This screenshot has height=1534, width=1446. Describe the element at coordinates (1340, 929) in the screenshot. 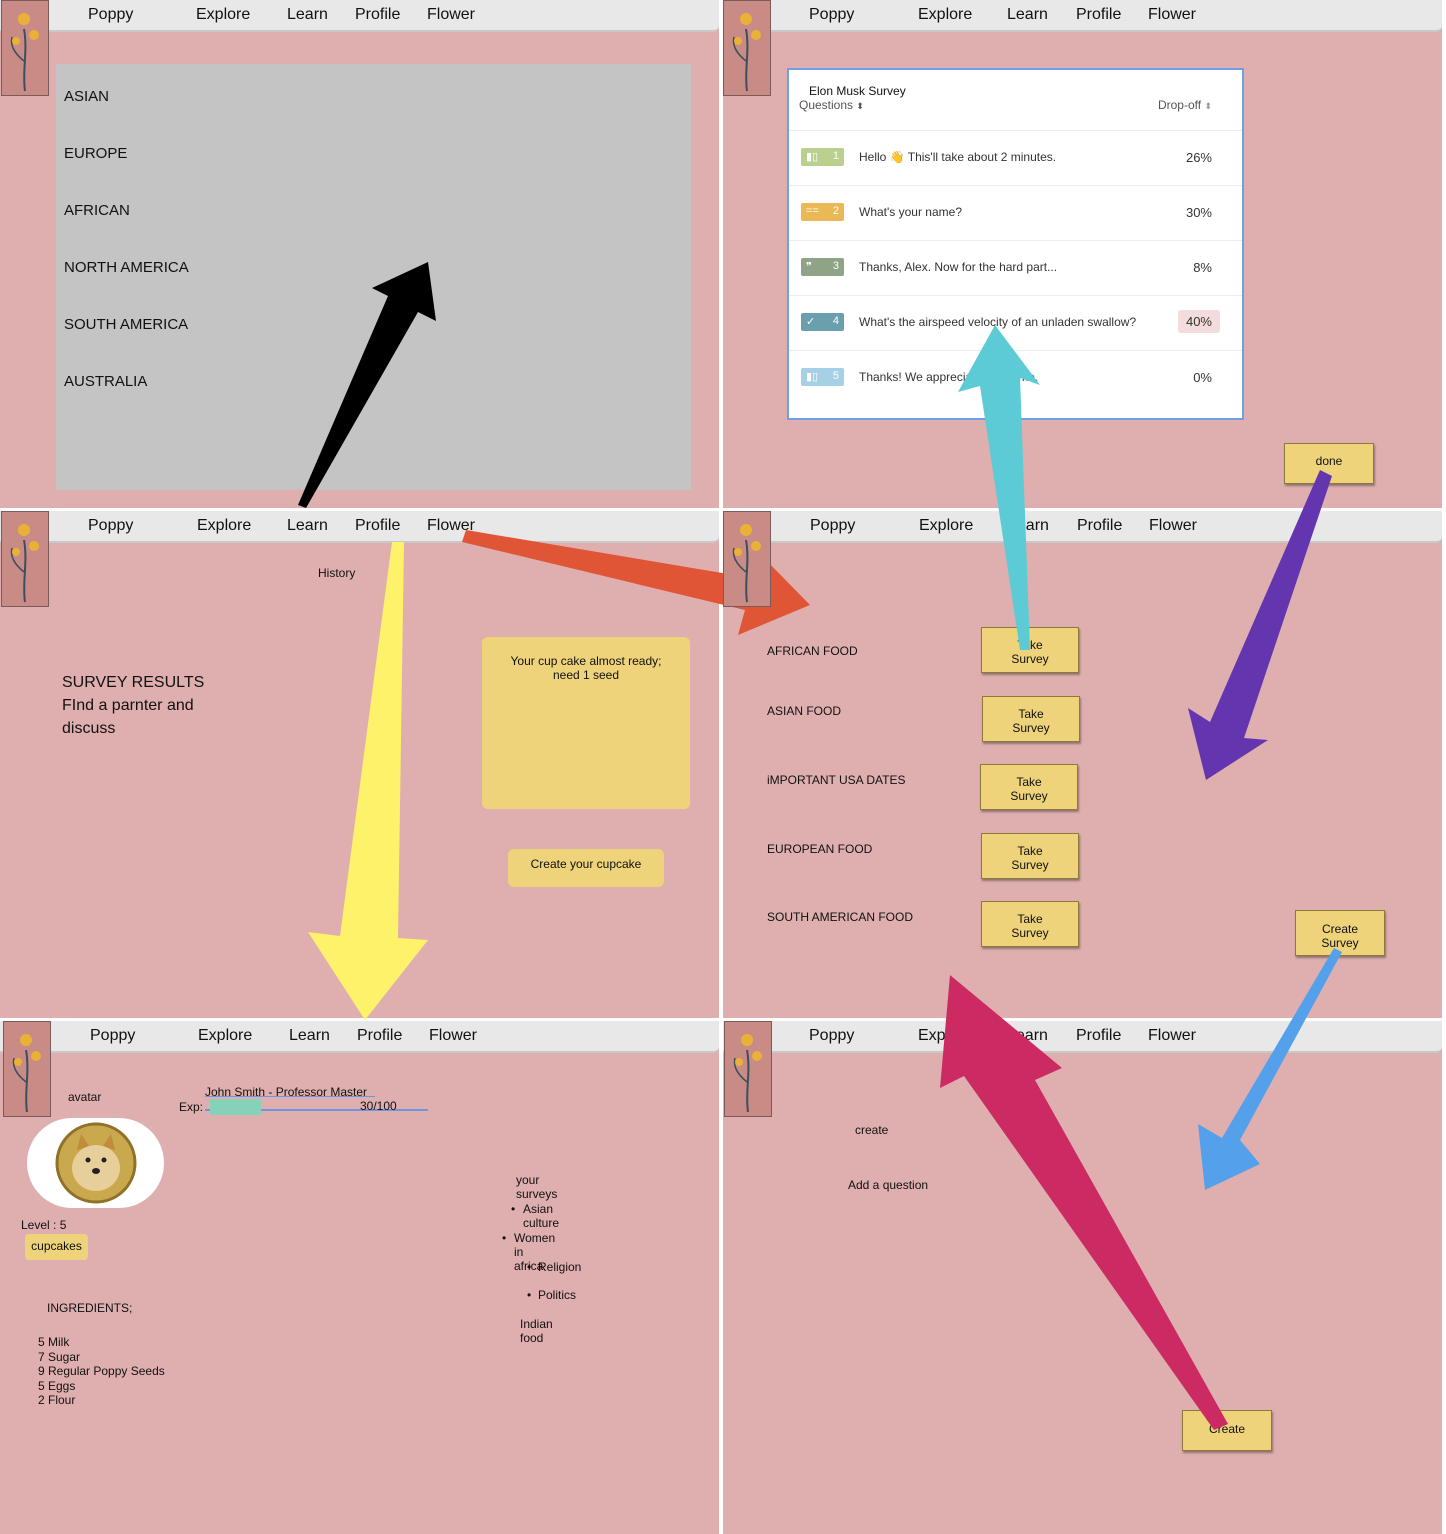

I see `button-label: Create` at that location.